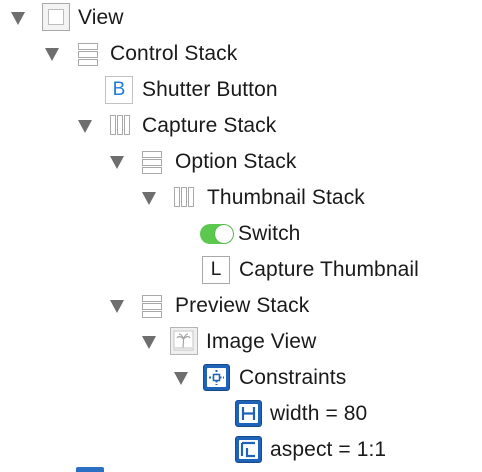 The image size is (482, 472). What do you see at coordinates (216, 377) in the screenshot?
I see `constraints-icon` at bounding box center [216, 377].